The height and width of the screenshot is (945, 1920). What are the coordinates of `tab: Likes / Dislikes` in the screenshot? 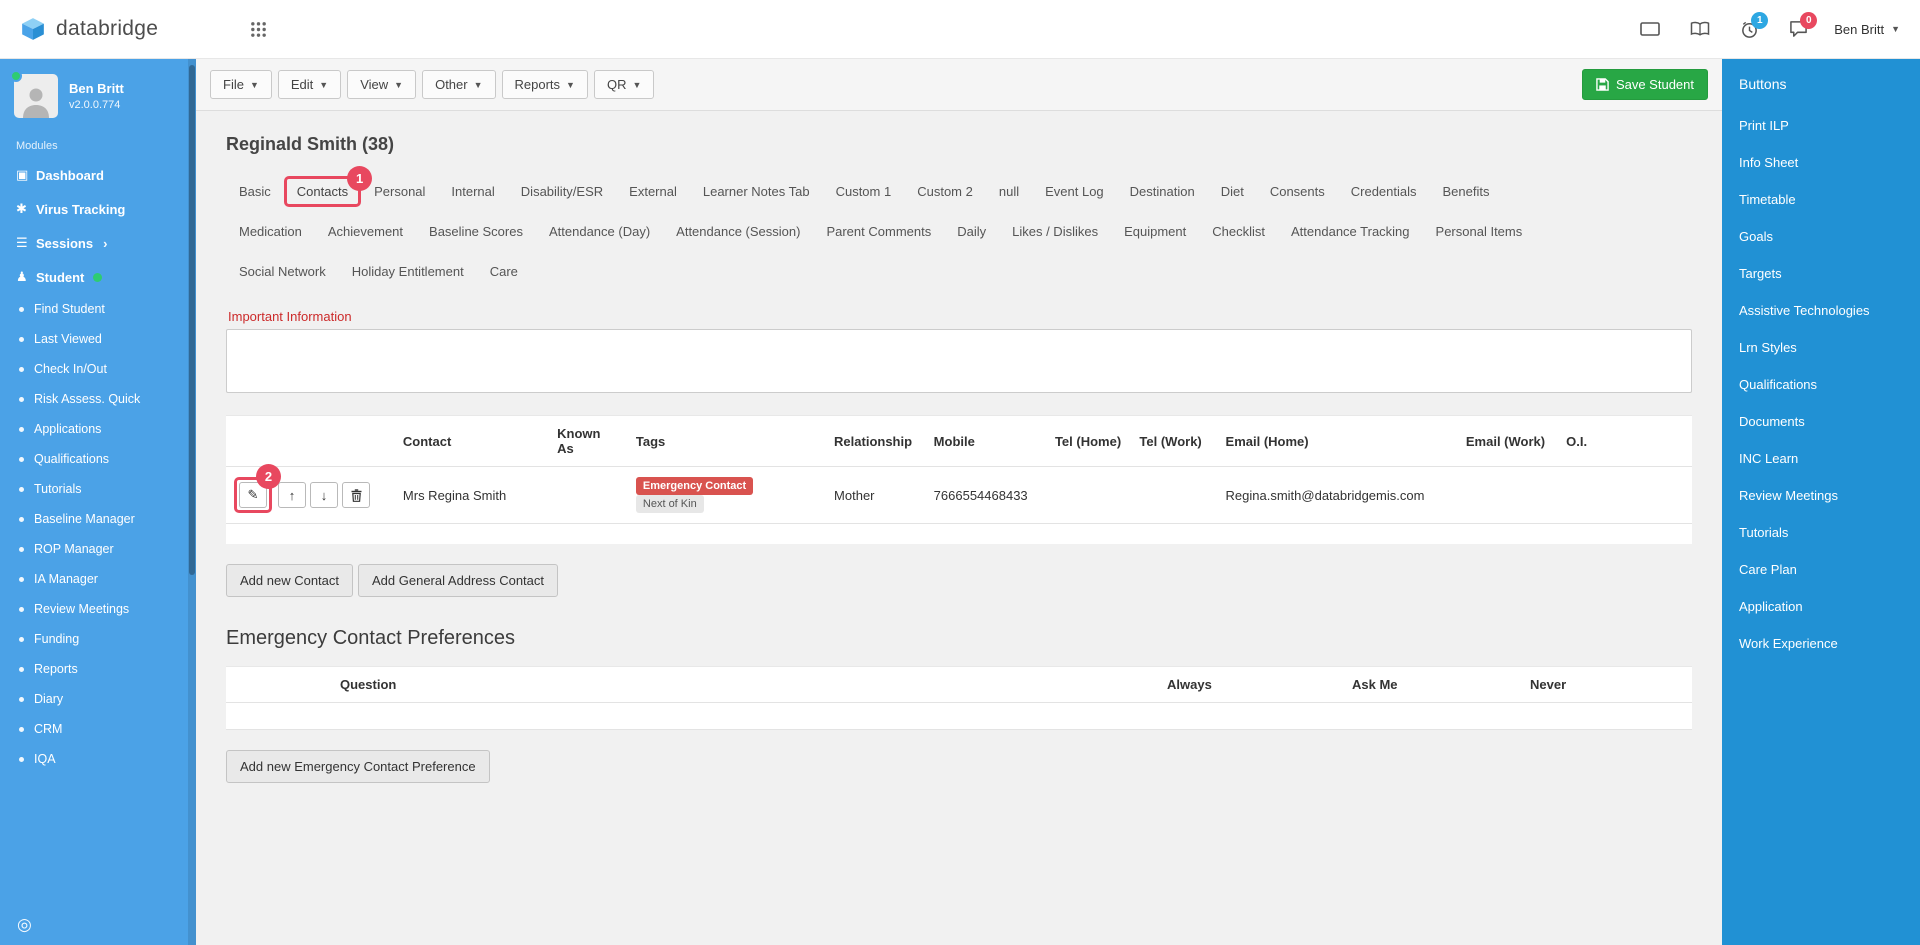 It's located at (1055, 231).